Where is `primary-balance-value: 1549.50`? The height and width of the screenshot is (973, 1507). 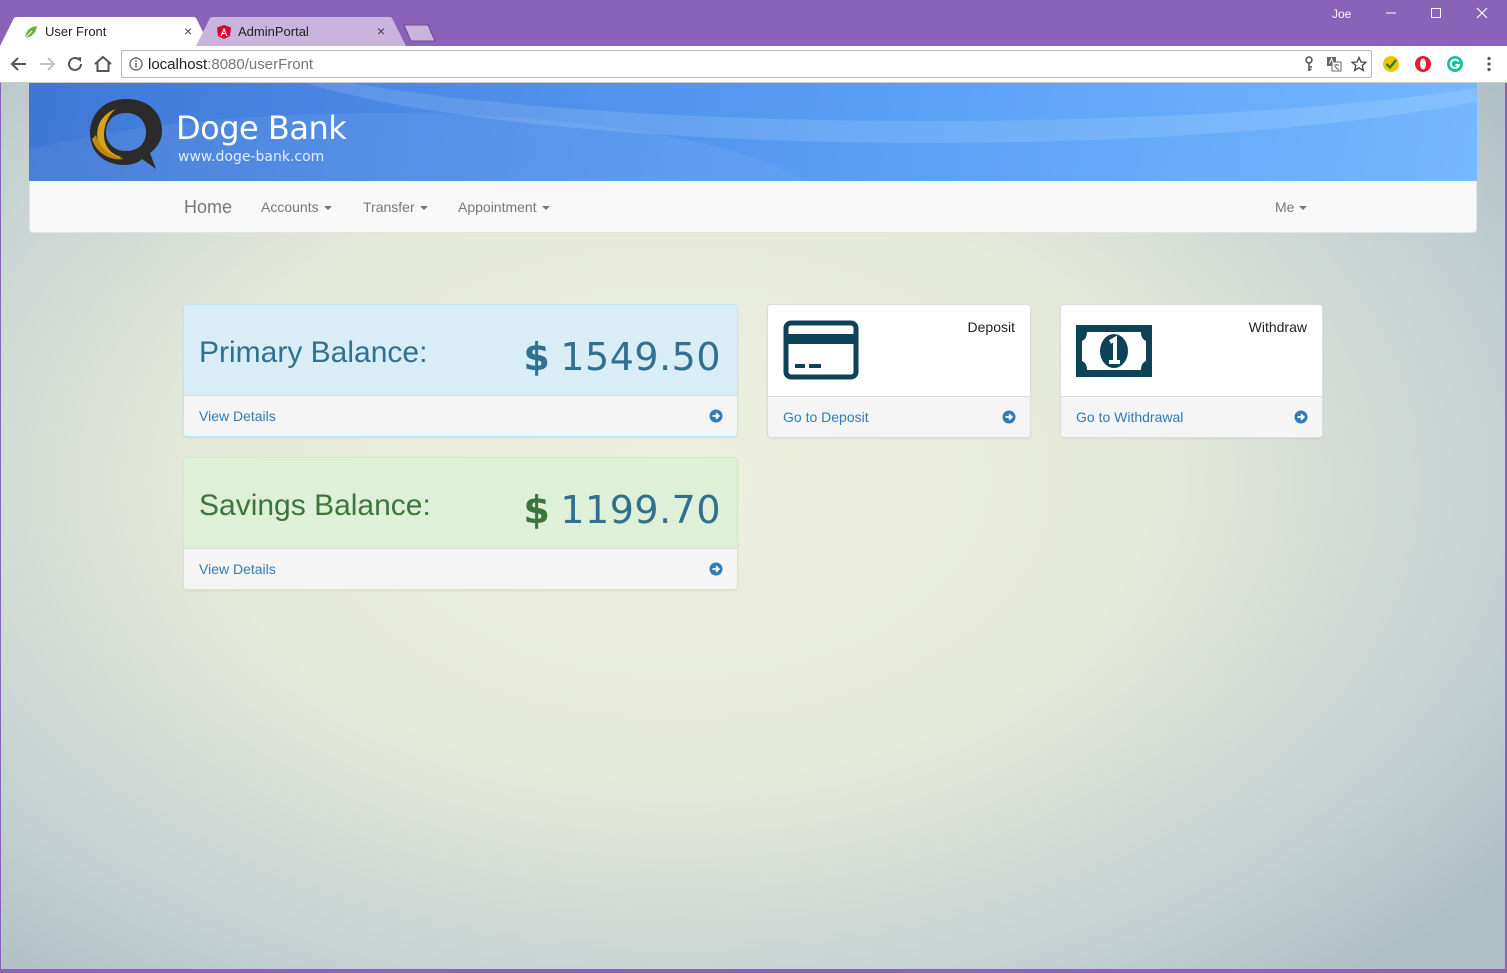
primary-balance-value: 1549.50 is located at coordinates (640, 357).